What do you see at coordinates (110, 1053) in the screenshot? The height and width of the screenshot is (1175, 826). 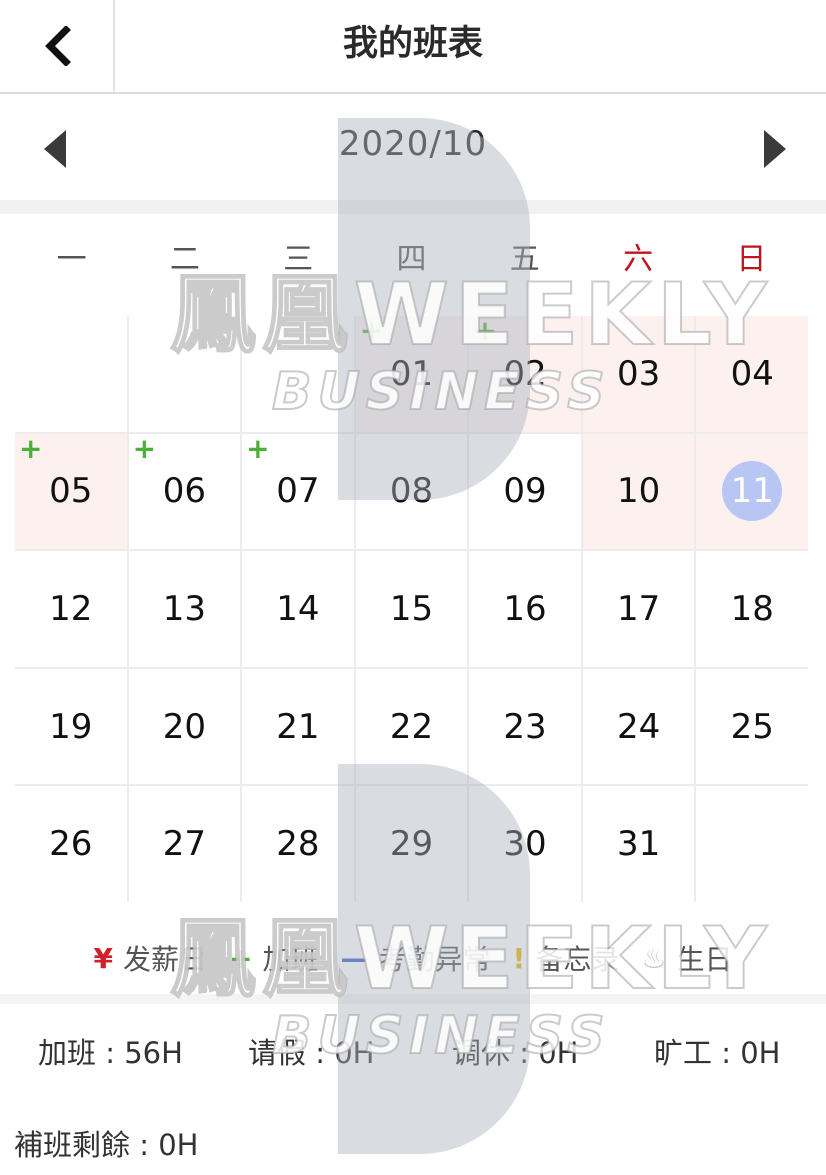 I see `overtime-hours: 加班 : 56H` at bounding box center [110, 1053].